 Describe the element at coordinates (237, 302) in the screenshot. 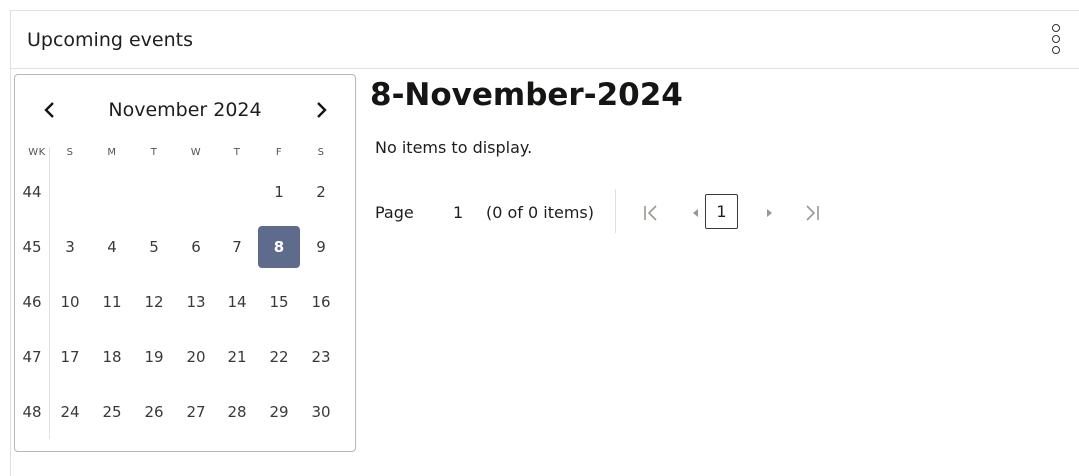

I see `day-cell: 14` at that location.